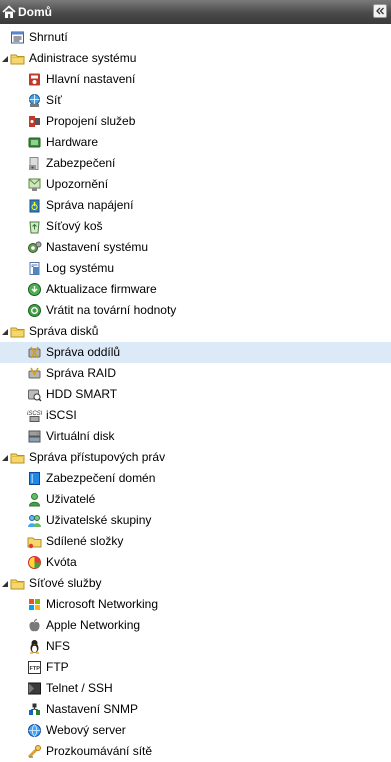  What do you see at coordinates (195, 163) in the screenshot?
I see `tree-item: Zabezpečení` at bounding box center [195, 163].